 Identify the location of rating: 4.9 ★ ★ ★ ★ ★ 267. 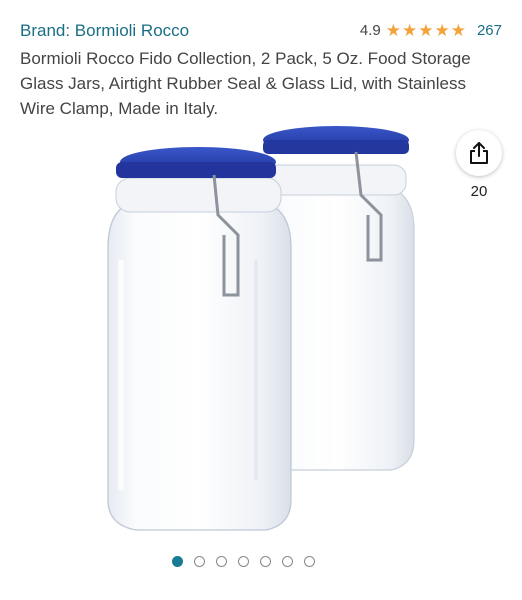
(431, 30).